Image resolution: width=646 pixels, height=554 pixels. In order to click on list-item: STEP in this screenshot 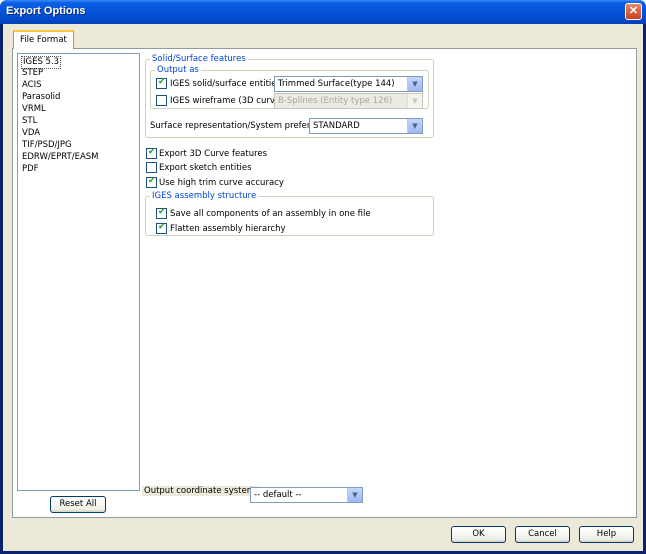, I will do `click(32, 73)`.